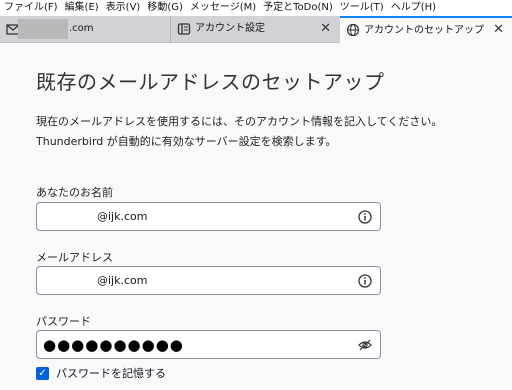 Image resolution: width=512 pixels, height=390 pixels. I want to click on settings-page-icon, so click(184, 29).